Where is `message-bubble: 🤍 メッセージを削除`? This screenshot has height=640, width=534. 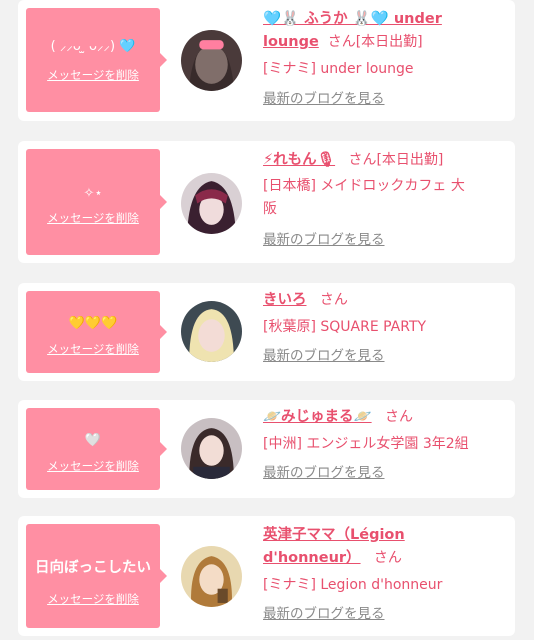
message-bubble: 🤍 メッセージを削除 is located at coordinates (96, 449).